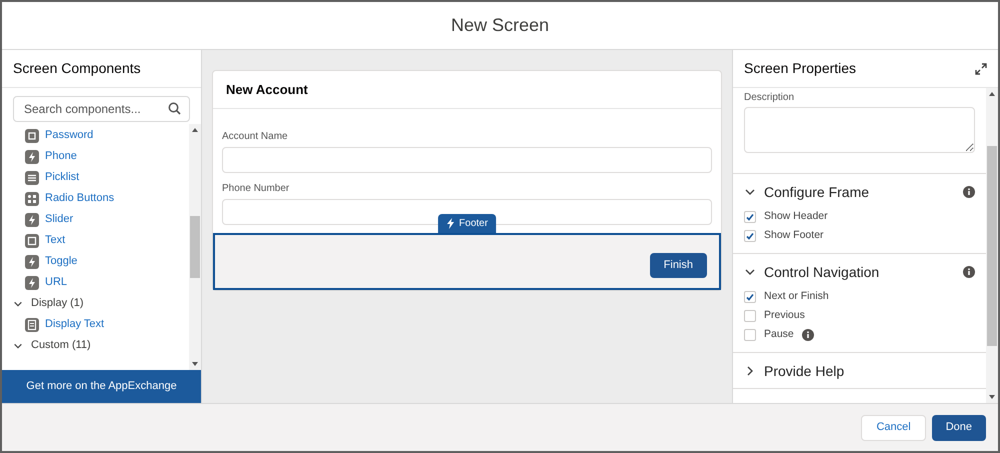 Image resolution: width=1000 pixels, height=453 pixels. Describe the element at coordinates (859, 371) in the screenshot. I see `section-header: Provide Help` at that location.